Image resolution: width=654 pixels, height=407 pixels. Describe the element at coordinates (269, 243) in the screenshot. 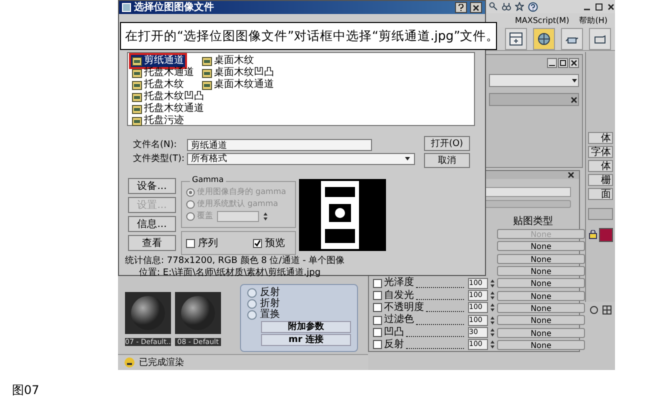

I see `preview-checkbox: 预览` at that location.